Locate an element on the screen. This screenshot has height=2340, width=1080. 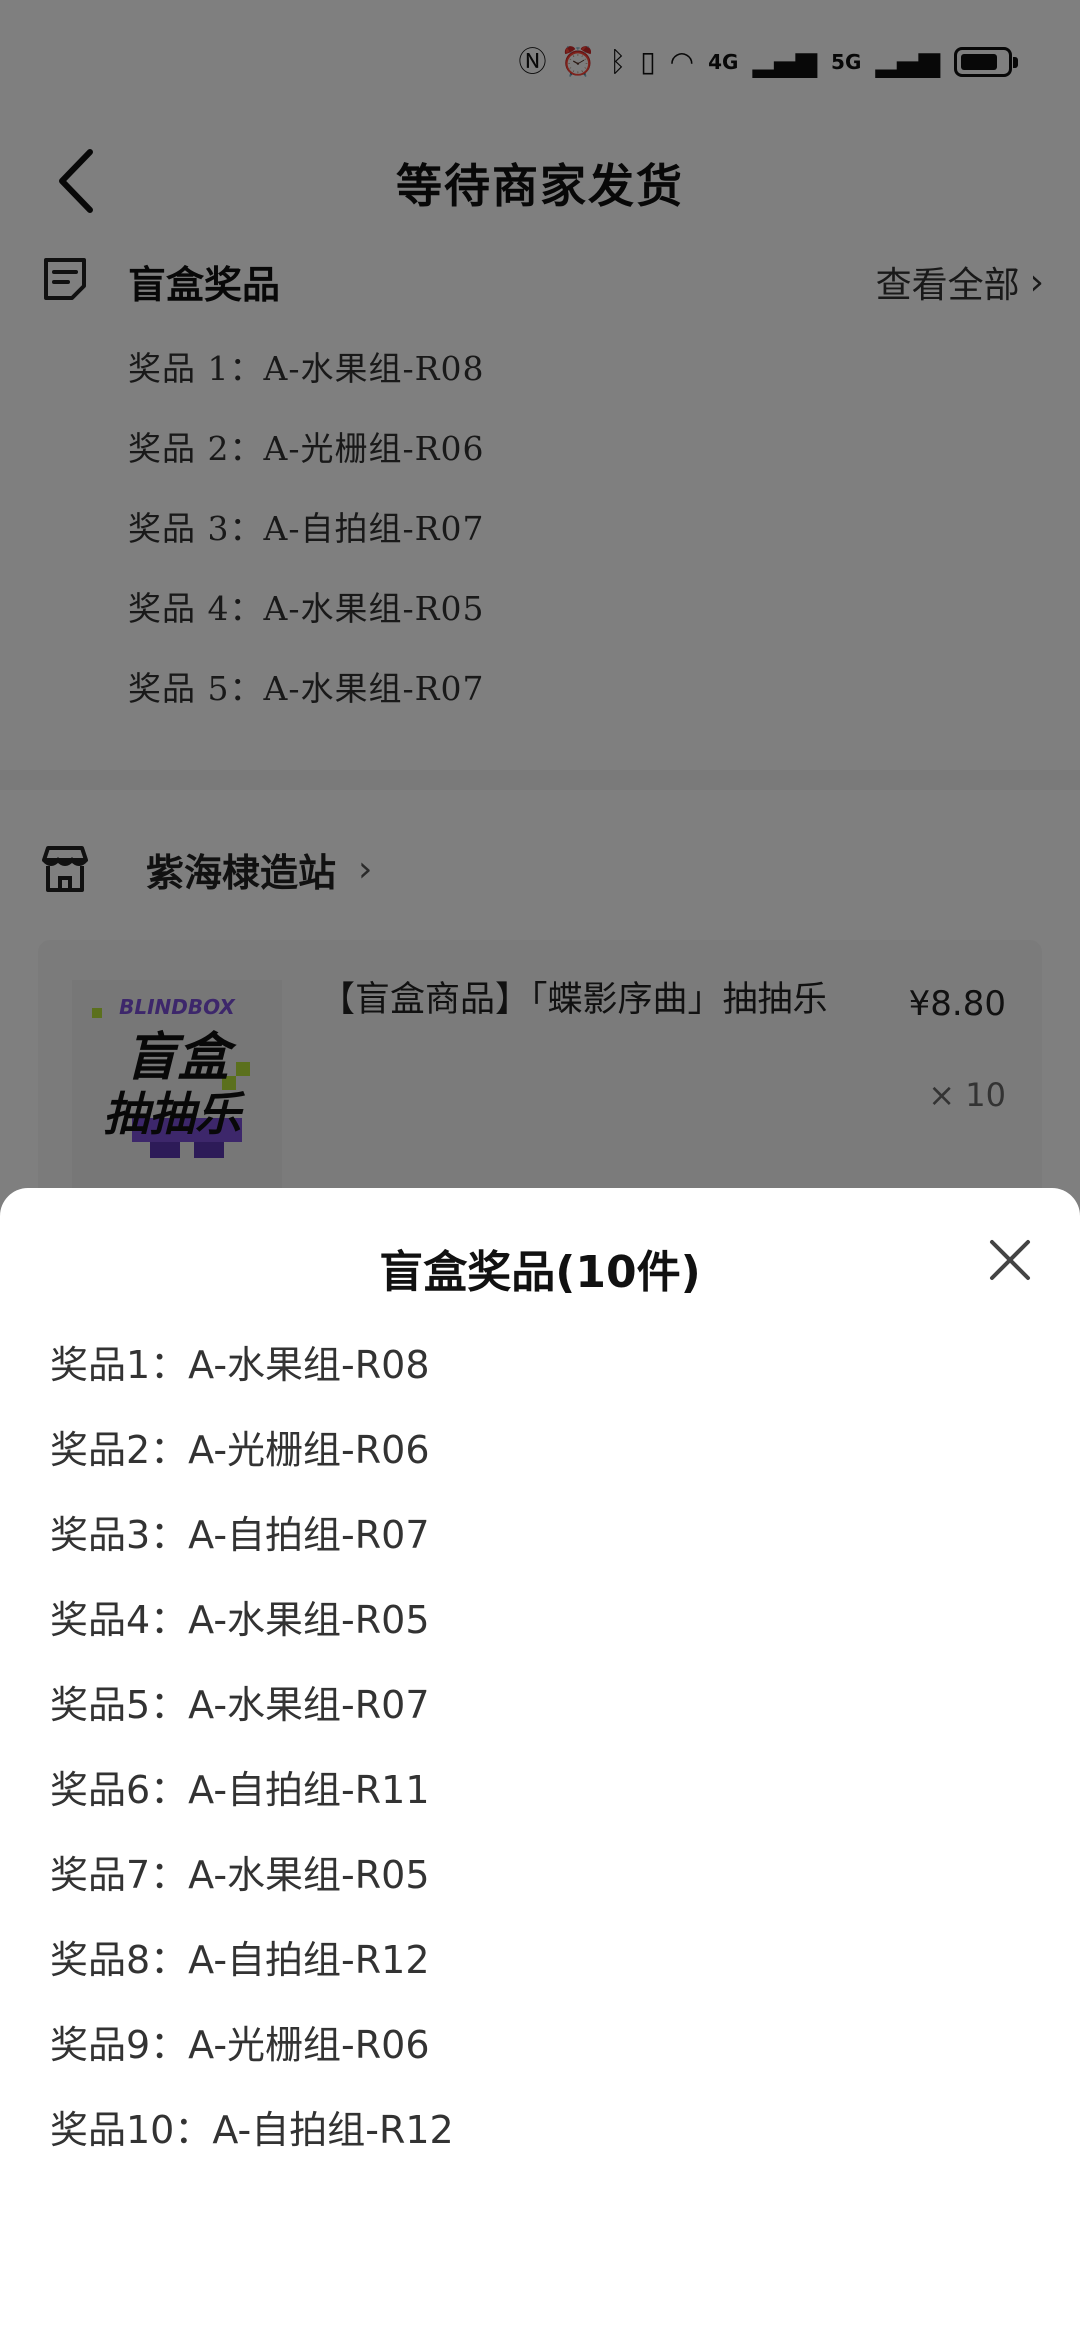
sheet-title: 盲盒奖品(10件) is located at coordinates (540, 1272).